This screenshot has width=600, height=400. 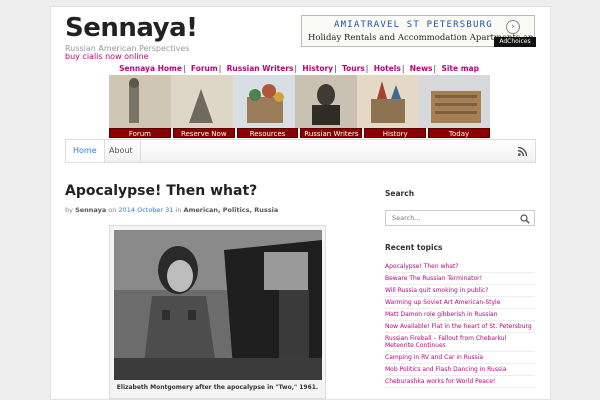 What do you see at coordinates (107, 56) in the screenshot?
I see `site-promo-link: buy cialis now online` at bounding box center [107, 56].